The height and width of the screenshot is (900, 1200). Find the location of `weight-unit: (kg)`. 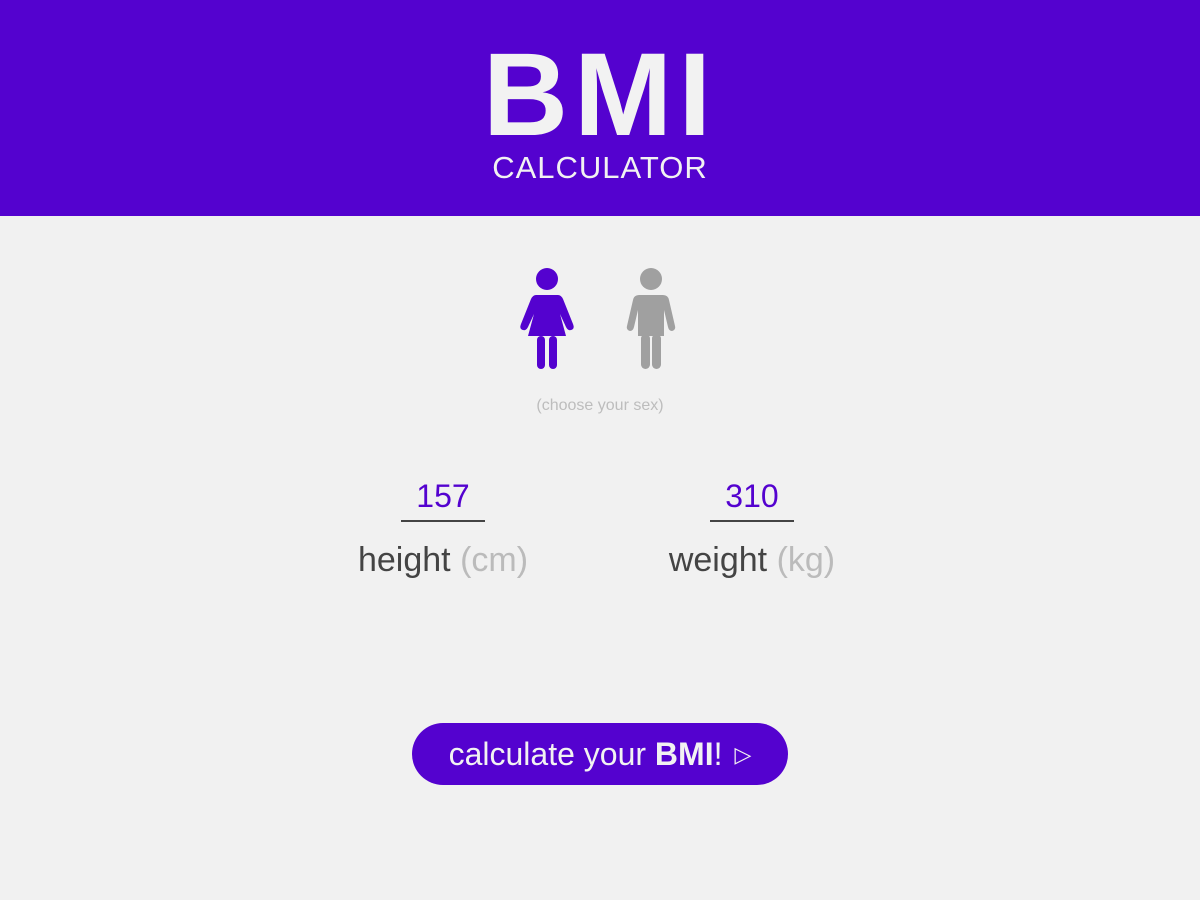

weight-unit: (kg) is located at coordinates (806, 560).